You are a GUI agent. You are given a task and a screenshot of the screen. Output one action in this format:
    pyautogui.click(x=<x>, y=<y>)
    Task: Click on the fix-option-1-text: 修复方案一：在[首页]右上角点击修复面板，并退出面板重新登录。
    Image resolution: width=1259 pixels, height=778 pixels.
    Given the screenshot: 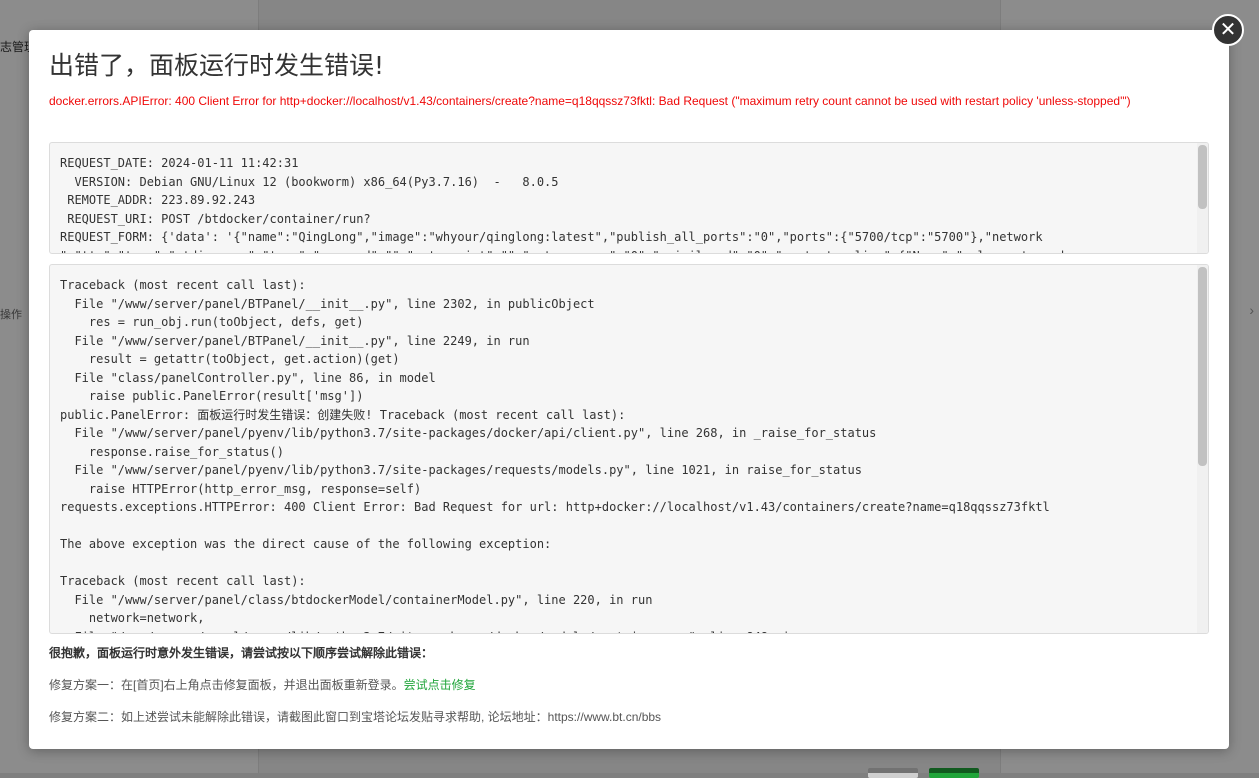 What is the action you would take?
    pyautogui.click(x=226, y=685)
    